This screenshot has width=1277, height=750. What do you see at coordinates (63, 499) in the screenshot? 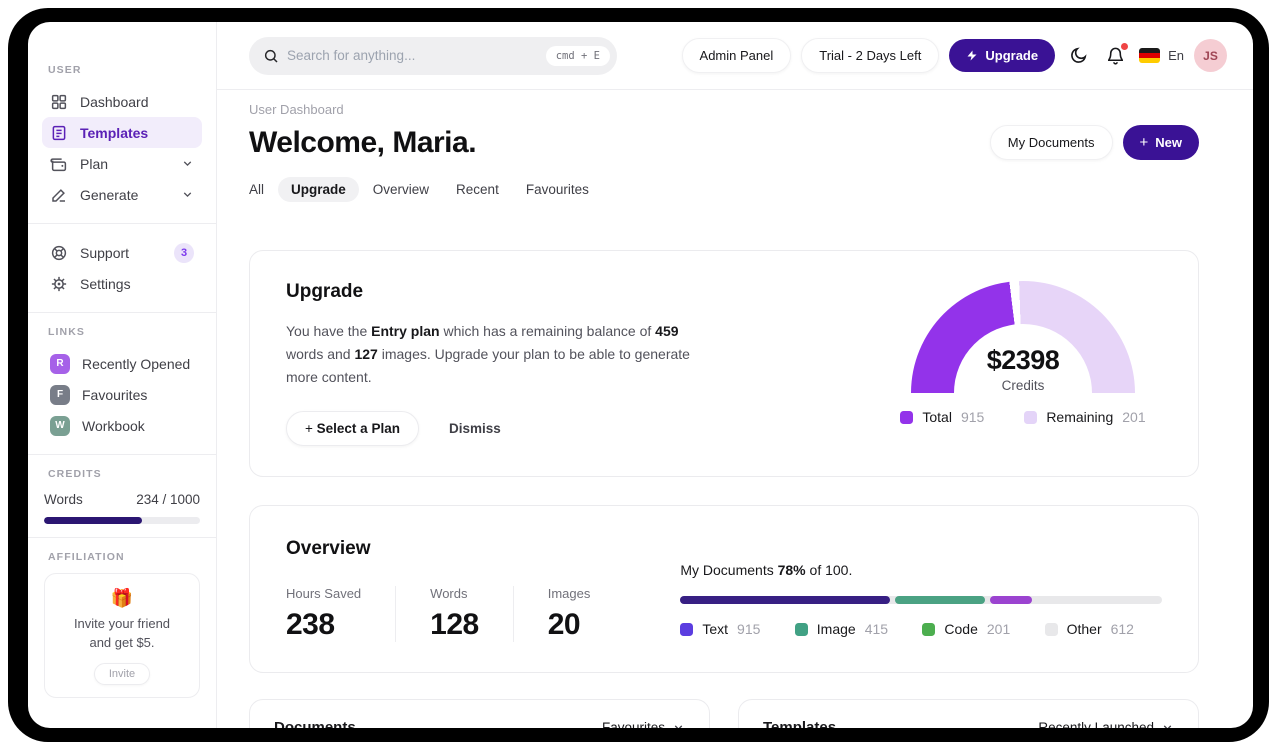
I see `credits-label: Words` at bounding box center [63, 499].